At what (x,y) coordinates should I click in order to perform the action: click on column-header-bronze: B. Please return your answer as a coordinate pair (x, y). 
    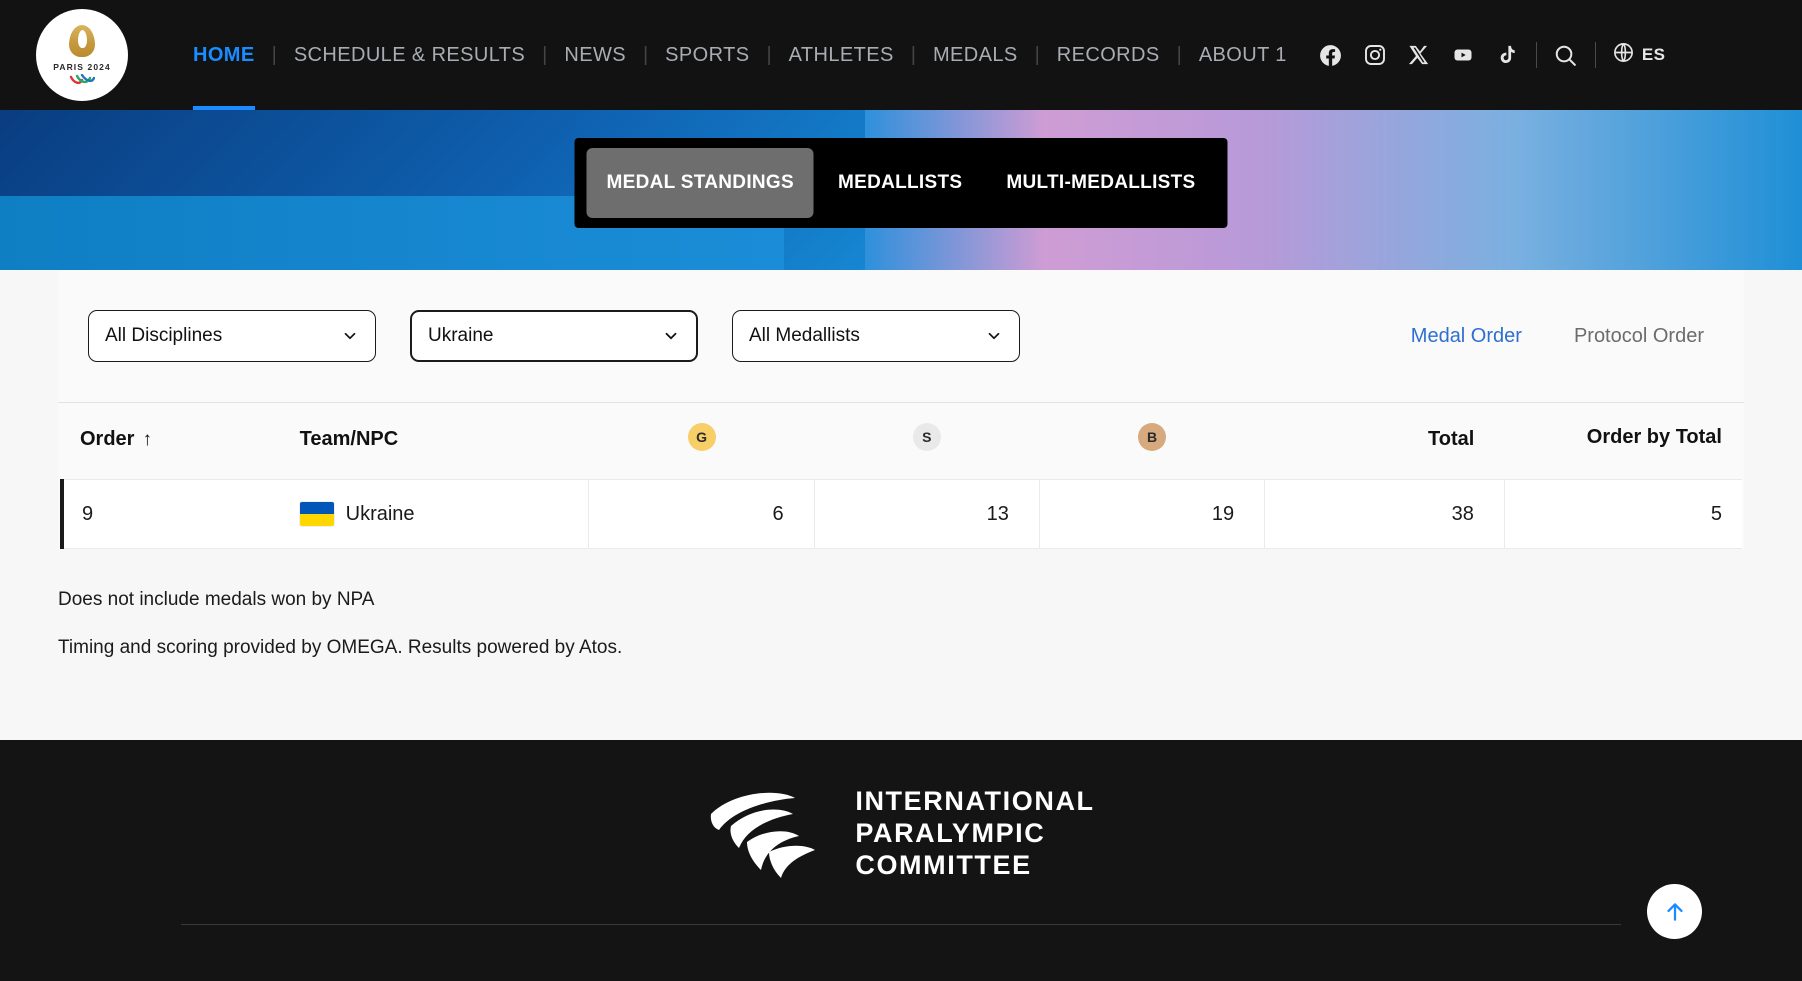
    Looking at the image, I should click on (1152, 441).